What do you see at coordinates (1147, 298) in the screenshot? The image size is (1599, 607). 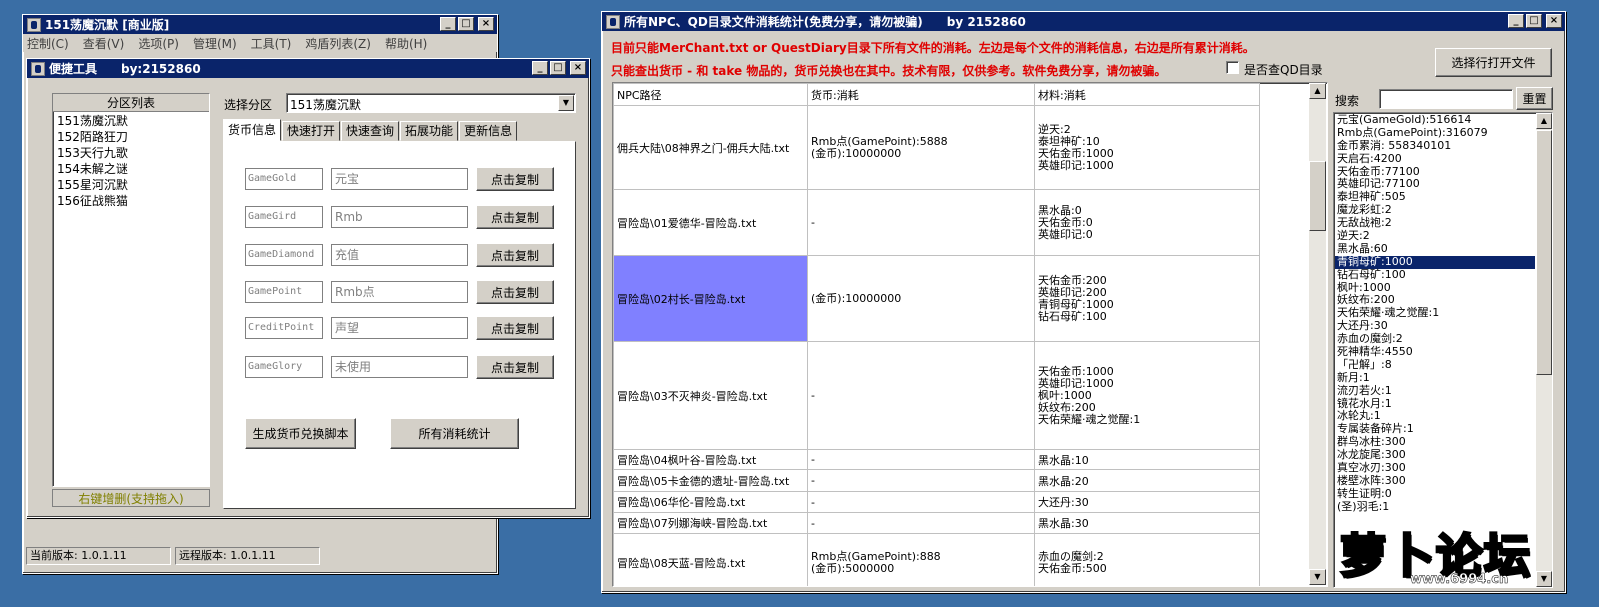 I see `cell-materials: 天佑金币:200 英雄印记:200 青铜母矿:1000 钻石母矿:100` at bounding box center [1147, 298].